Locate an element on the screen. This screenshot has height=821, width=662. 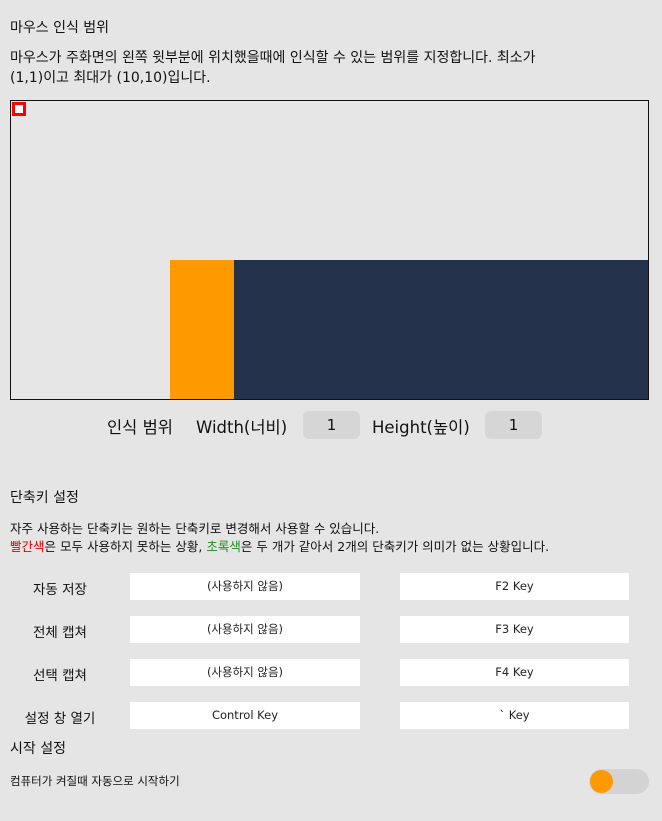
range-marker is located at coordinates (19, 109).